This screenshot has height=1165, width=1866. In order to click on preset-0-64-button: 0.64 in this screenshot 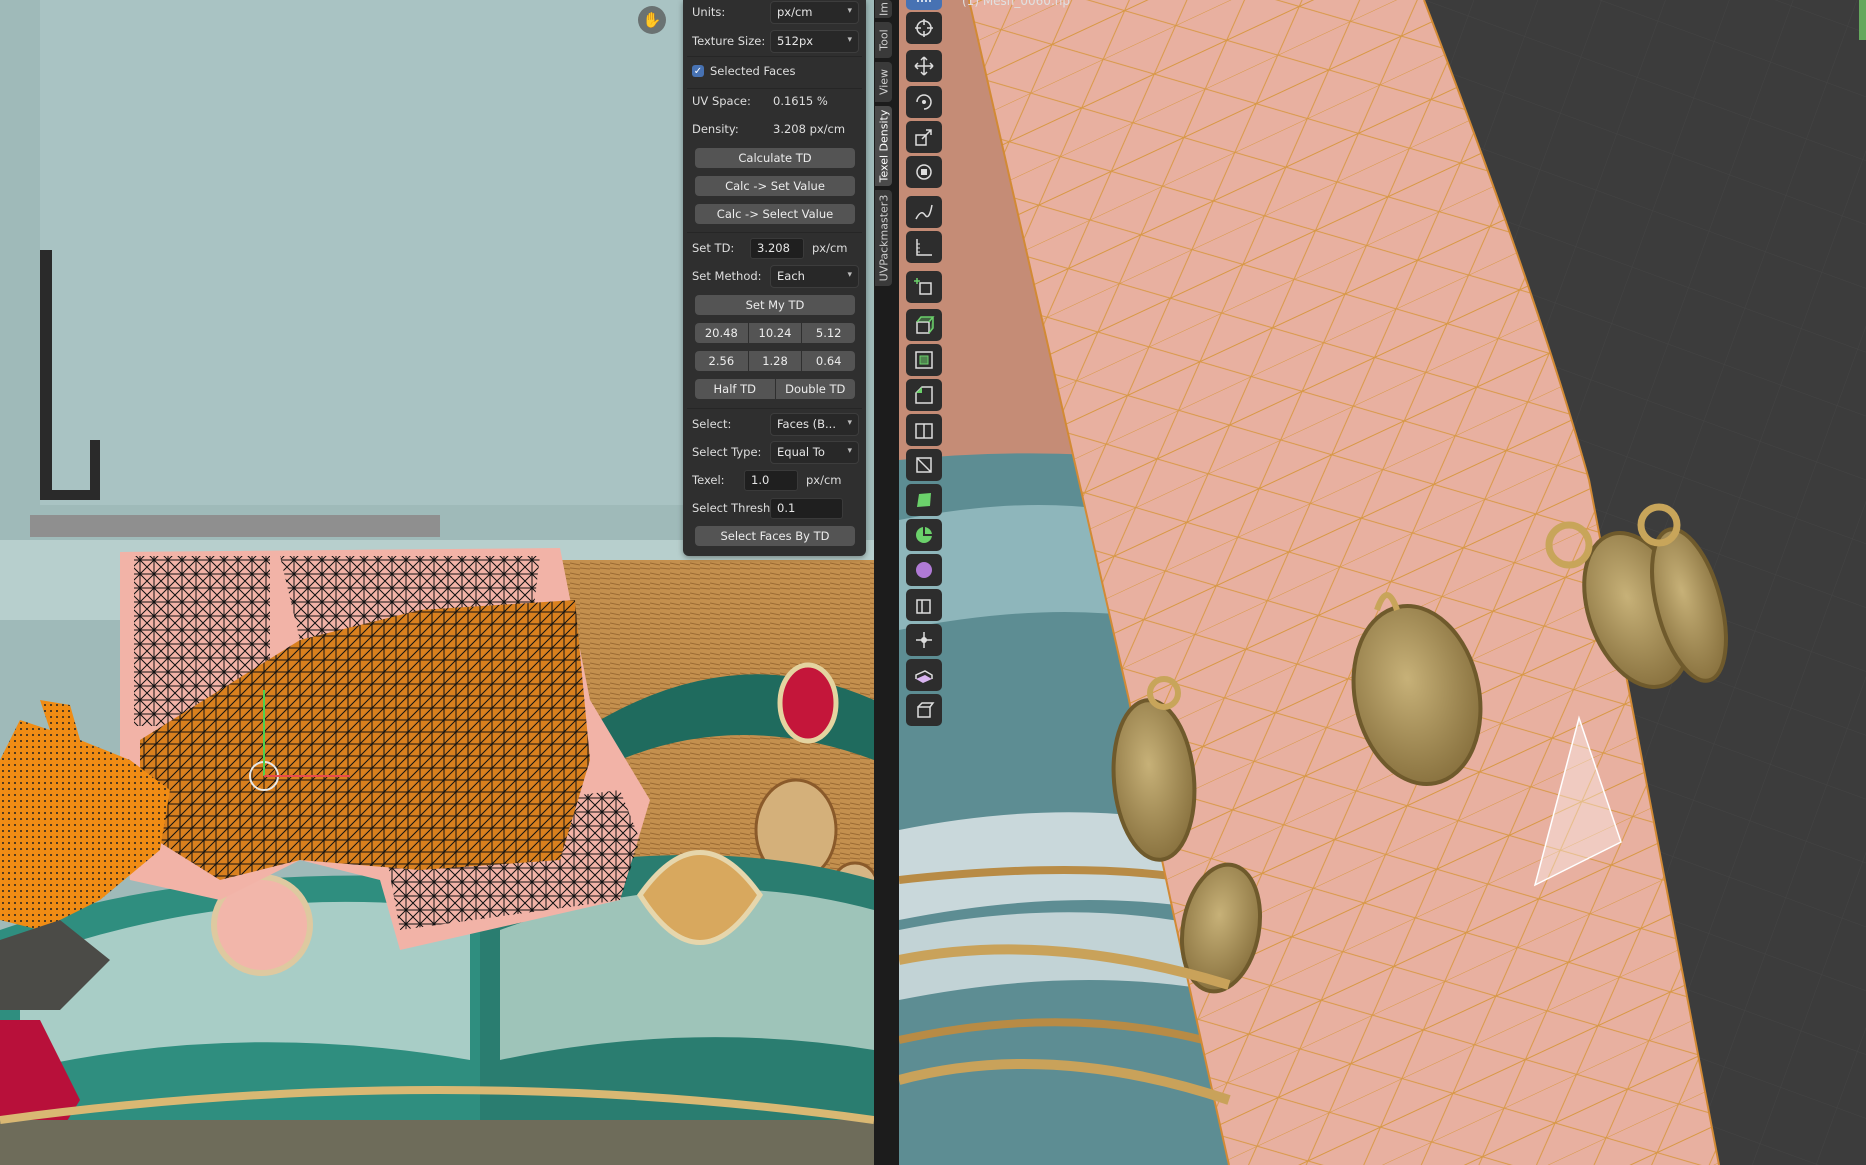, I will do `click(829, 361)`.